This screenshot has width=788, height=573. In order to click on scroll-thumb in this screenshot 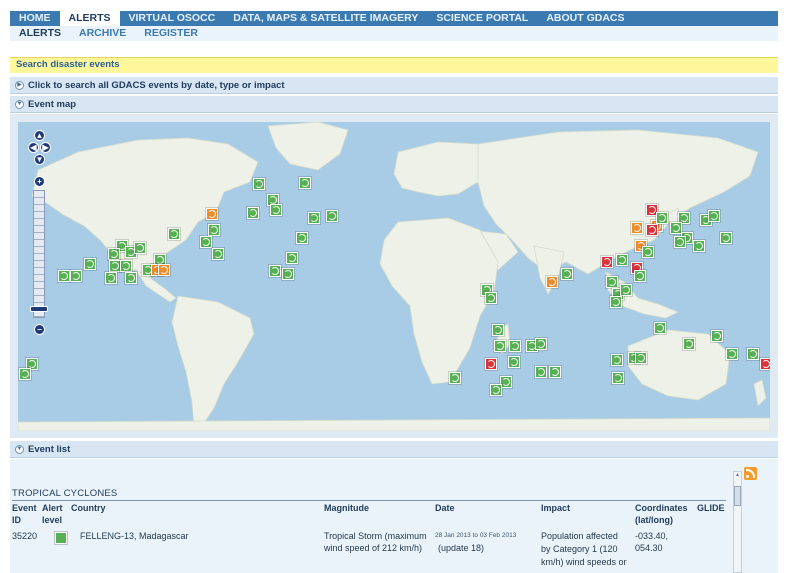, I will do `click(737, 496)`.